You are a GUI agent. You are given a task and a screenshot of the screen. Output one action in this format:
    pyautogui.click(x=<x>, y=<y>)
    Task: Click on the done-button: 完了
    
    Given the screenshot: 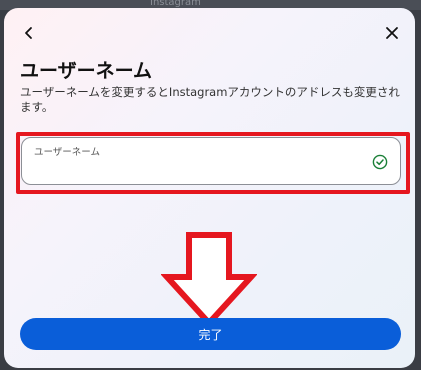 What is the action you would take?
    pyautogui.click(x=210, y=334)
    